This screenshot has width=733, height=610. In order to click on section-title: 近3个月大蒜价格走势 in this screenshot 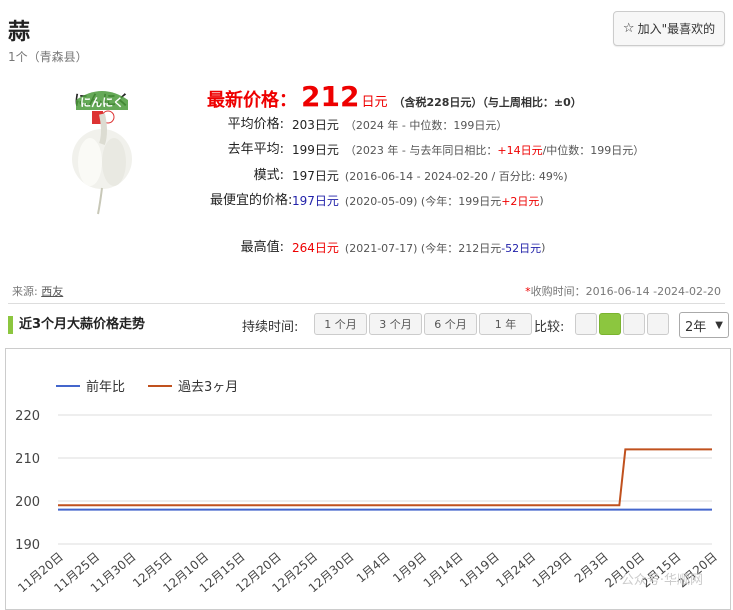, I will do `click(76, 325)`.